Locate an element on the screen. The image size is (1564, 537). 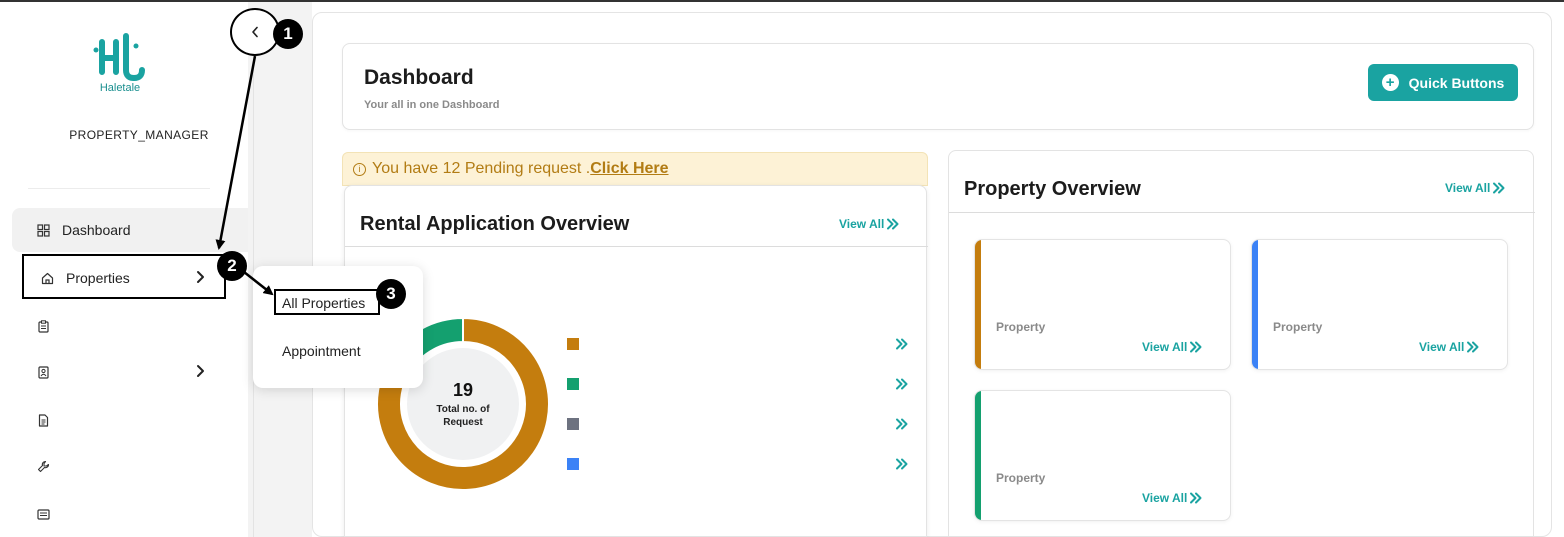
property-view-all-link: View All is located at coordinates (1475, 188).